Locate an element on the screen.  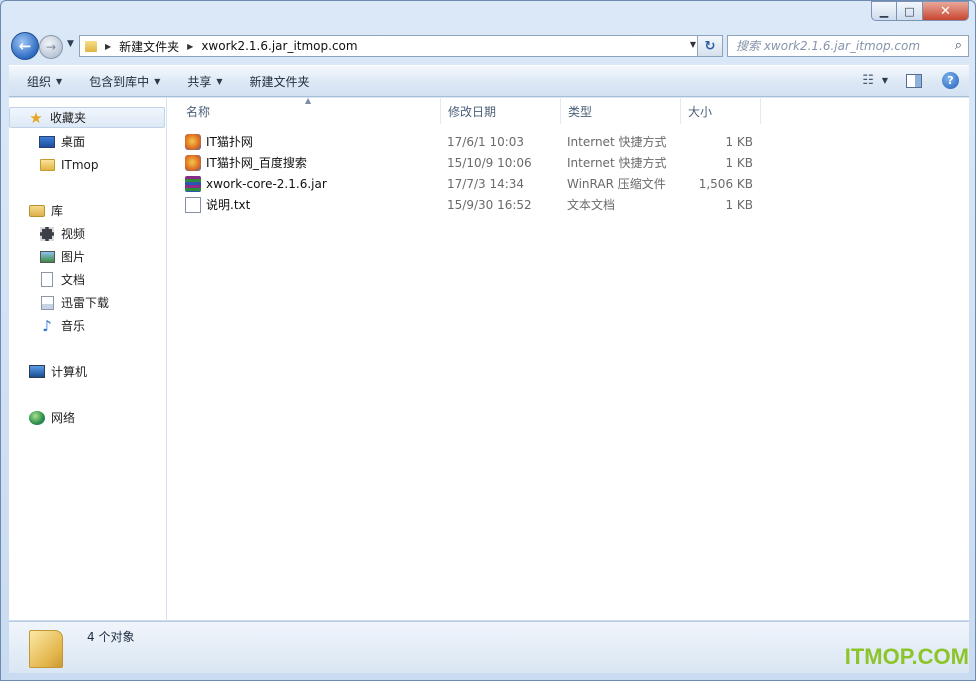
help-icon: ? is located at coordinates (950, 80).